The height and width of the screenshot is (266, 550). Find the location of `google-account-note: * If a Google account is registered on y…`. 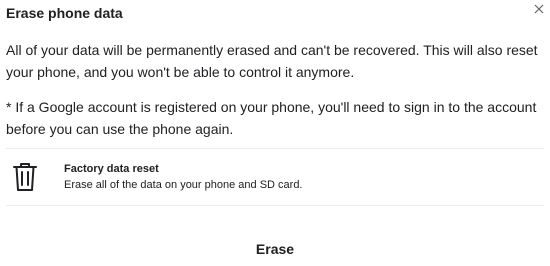

google-account-note: * If a Google account is registered on y… is located at coordinates (271, 118).